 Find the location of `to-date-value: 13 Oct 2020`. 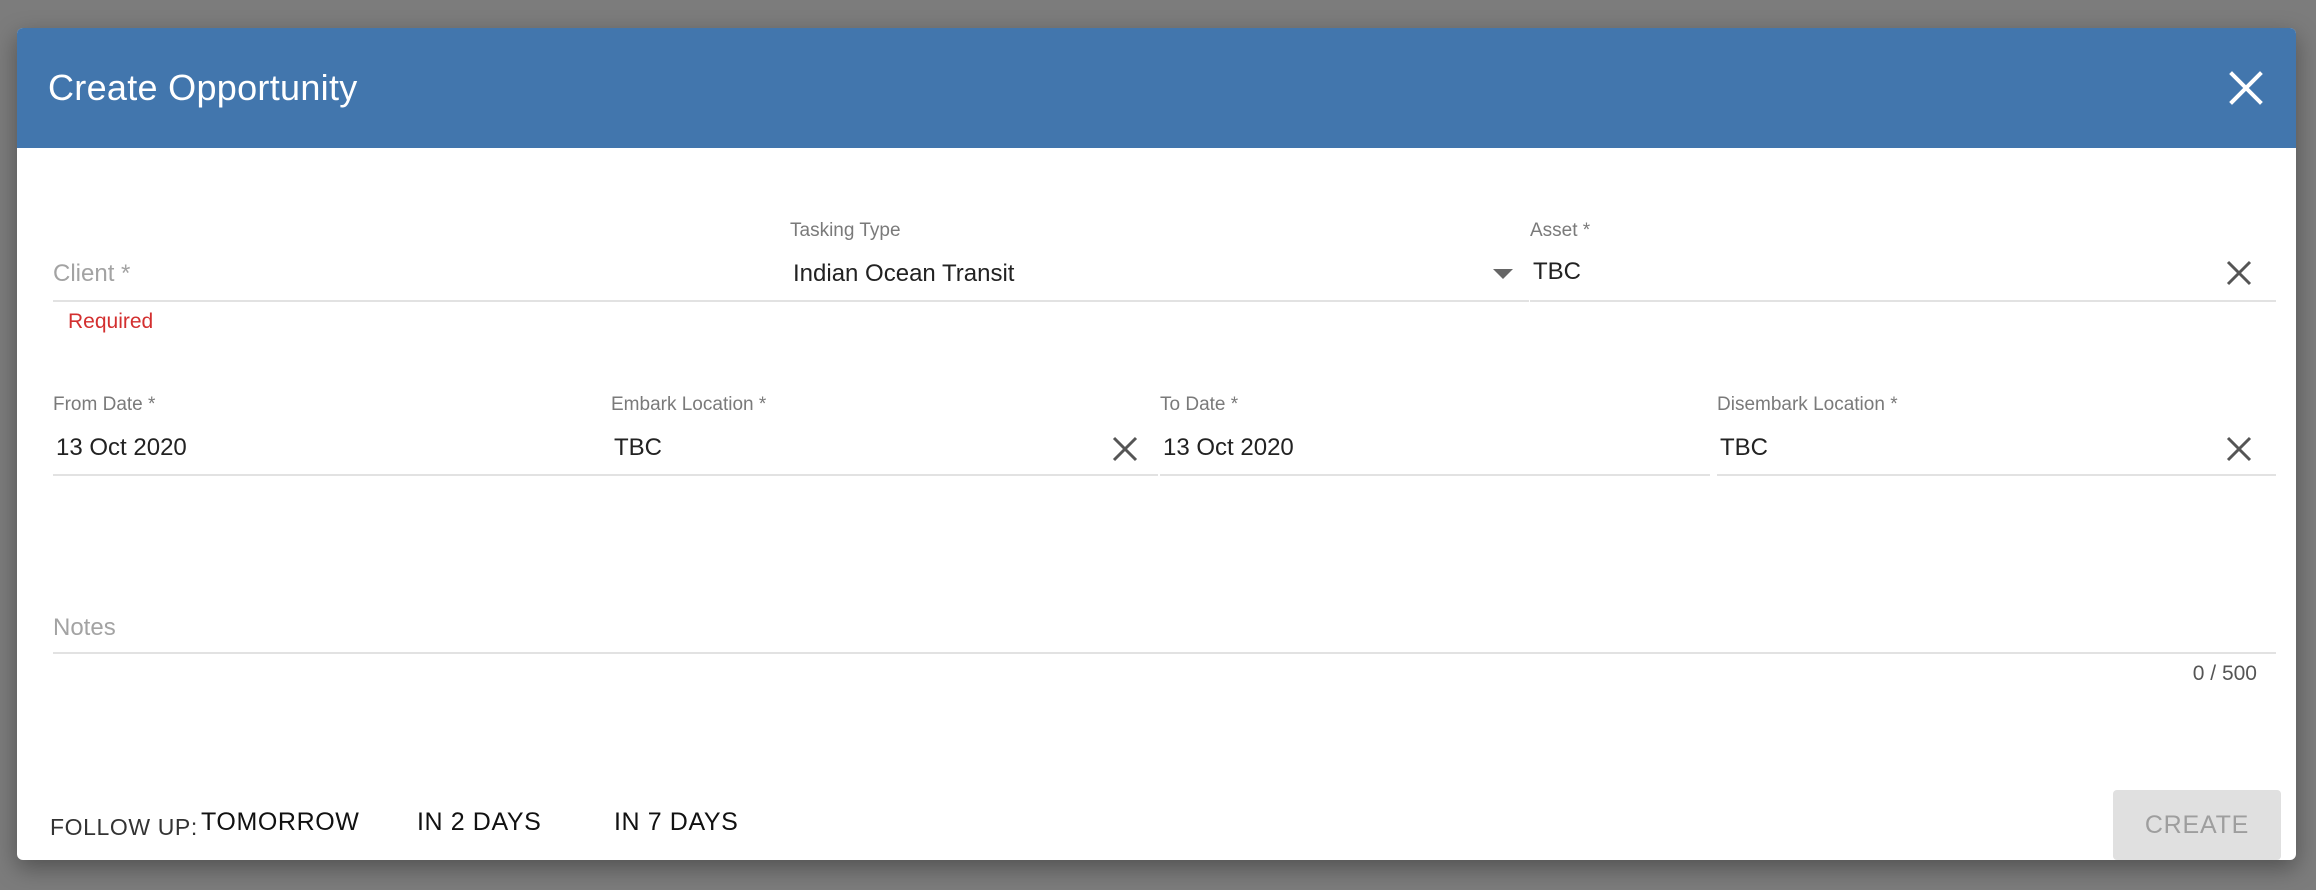

to-date-value: 13 Oct 2020 is located at coordinates (1228, 447).